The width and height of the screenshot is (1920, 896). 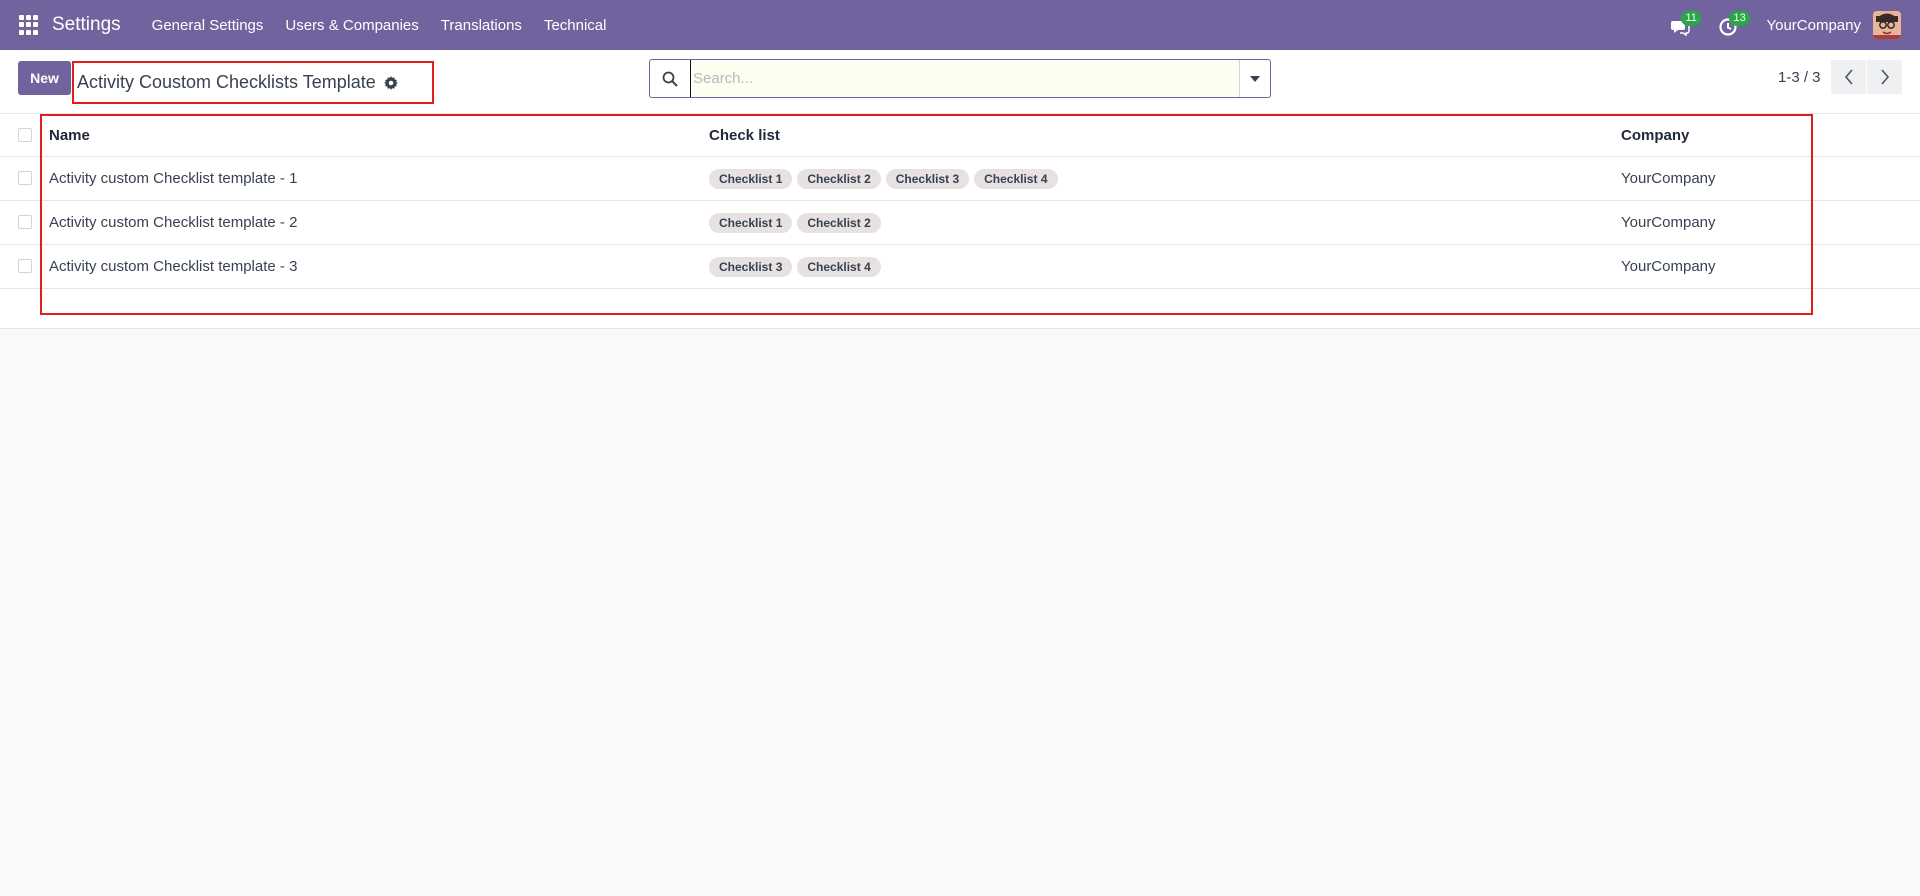 What do you see at coordinates (960, 309) in the screenshot?
I see `empty-row` at bounding box center [960, 309].